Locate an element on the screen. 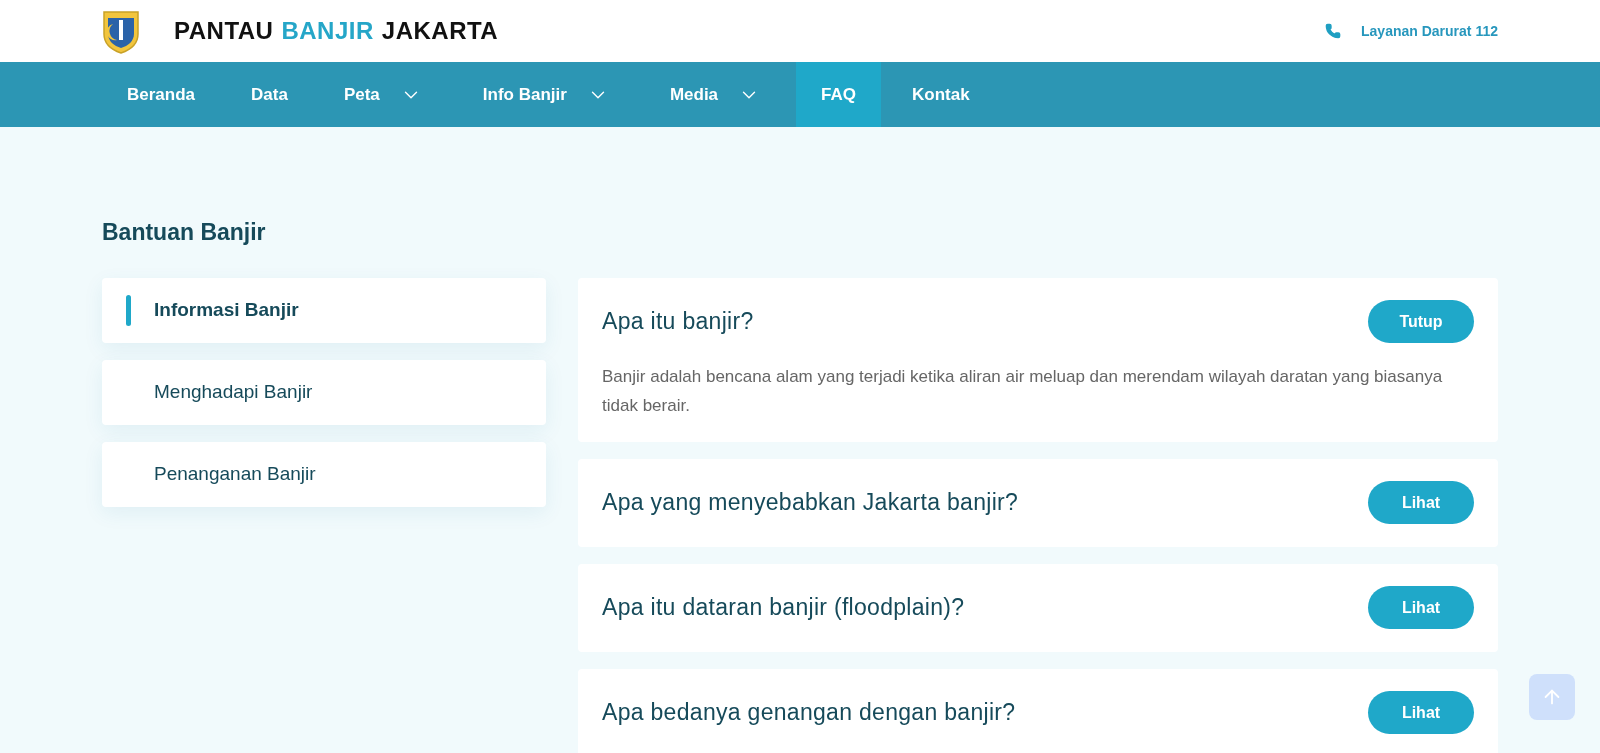 Image resolution: width=1600 pixels, height=753 pixels. faq-answer: Banjir adalah bencana alam yang terjadi ketika aliran air meluap dan merendam wilayah daratan yang biasanya tidak berair. is located at coordinates (1023, 391).